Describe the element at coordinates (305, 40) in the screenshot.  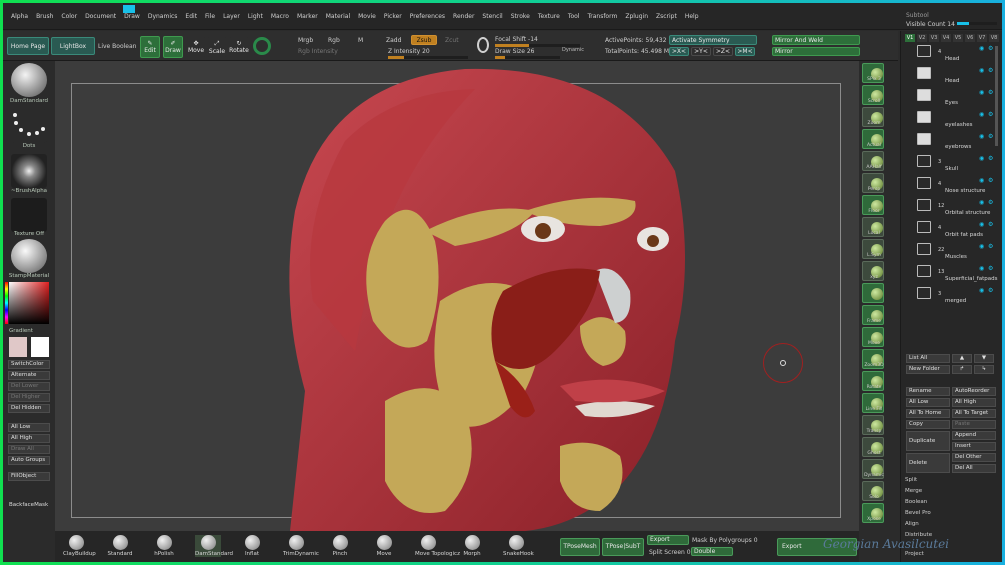
I see `mrgb-toggle: Mrgb` at that location.